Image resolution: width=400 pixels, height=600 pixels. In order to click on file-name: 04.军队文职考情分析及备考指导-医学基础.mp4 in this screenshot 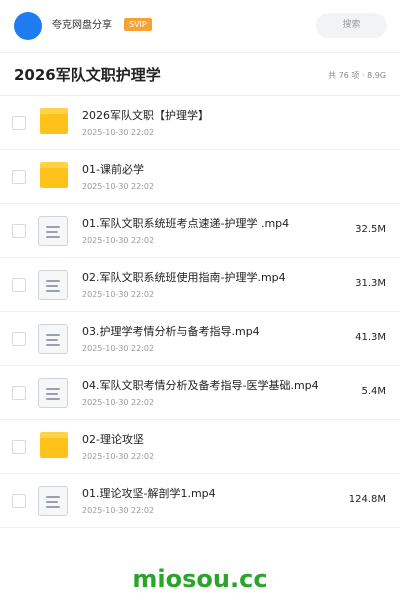, I will do `click(200, 385)`.